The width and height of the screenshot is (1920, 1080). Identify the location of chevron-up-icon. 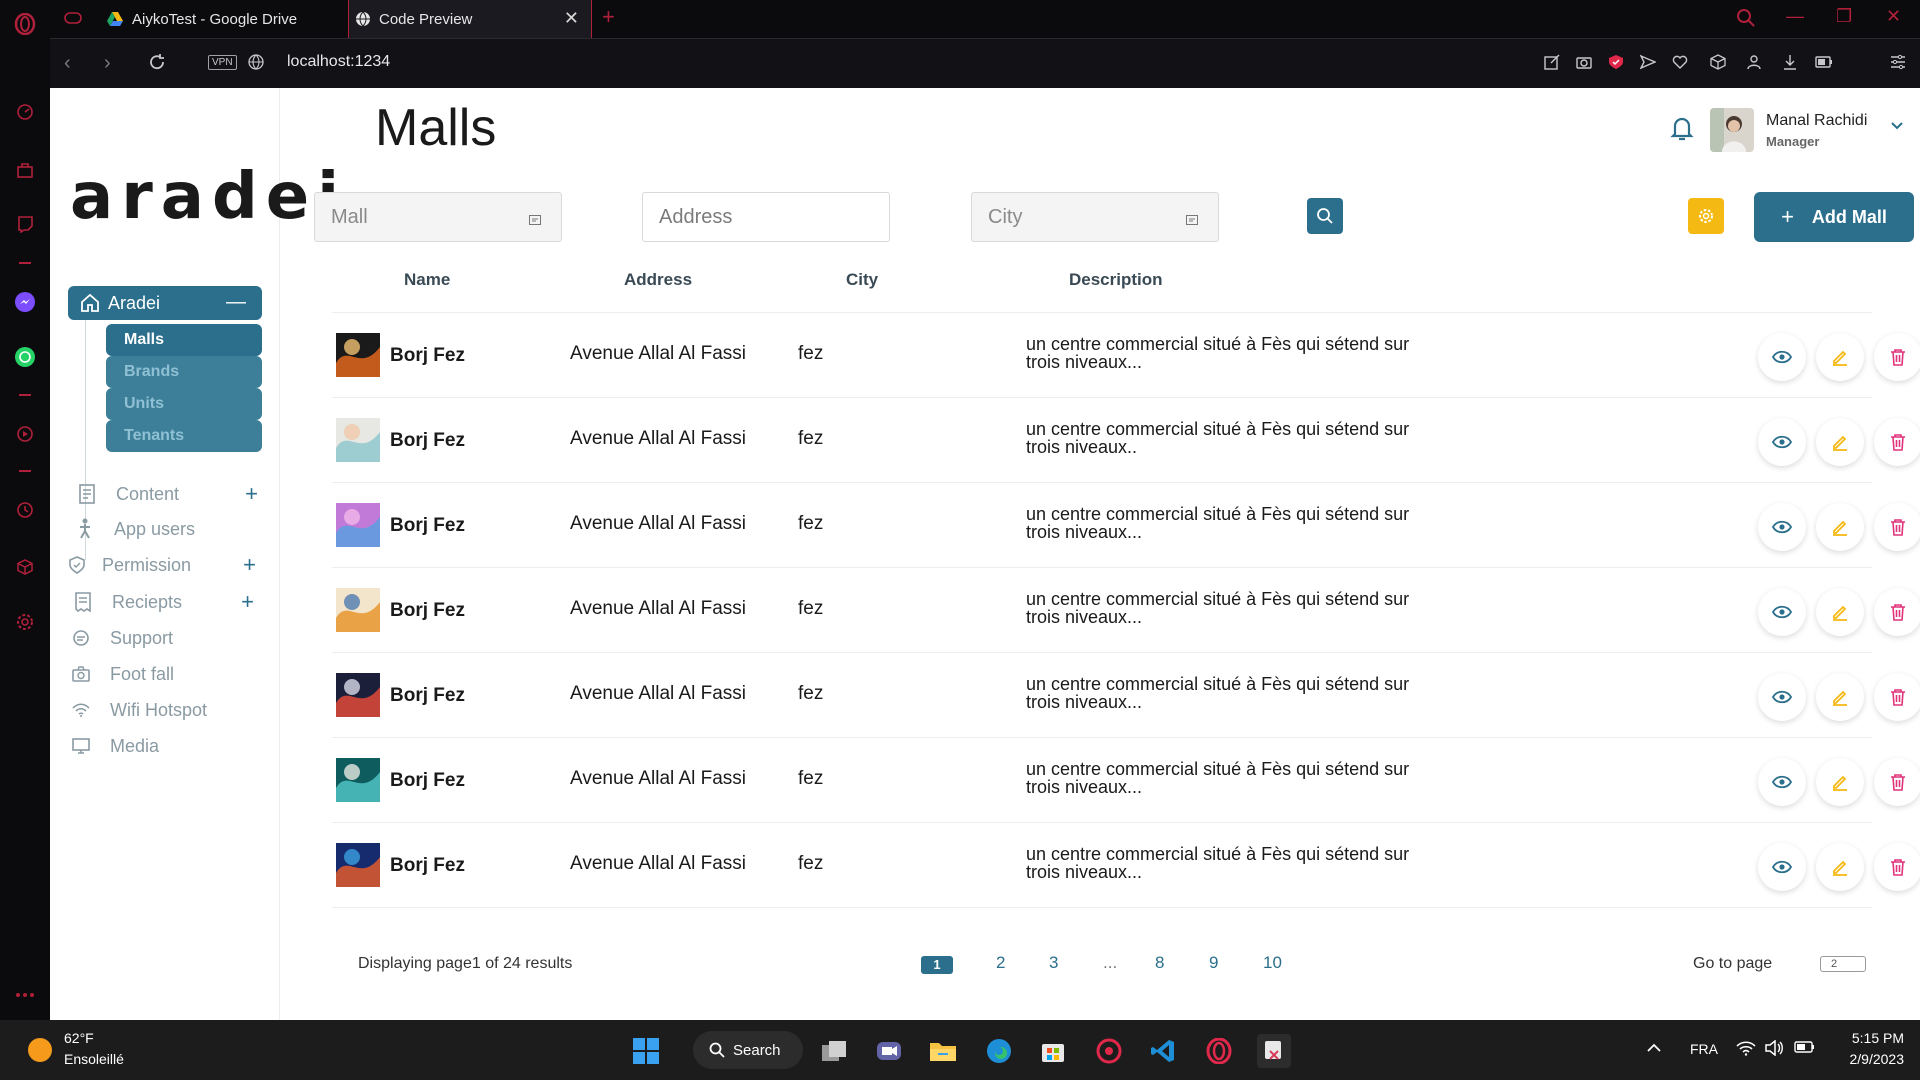
(1654, 1048).